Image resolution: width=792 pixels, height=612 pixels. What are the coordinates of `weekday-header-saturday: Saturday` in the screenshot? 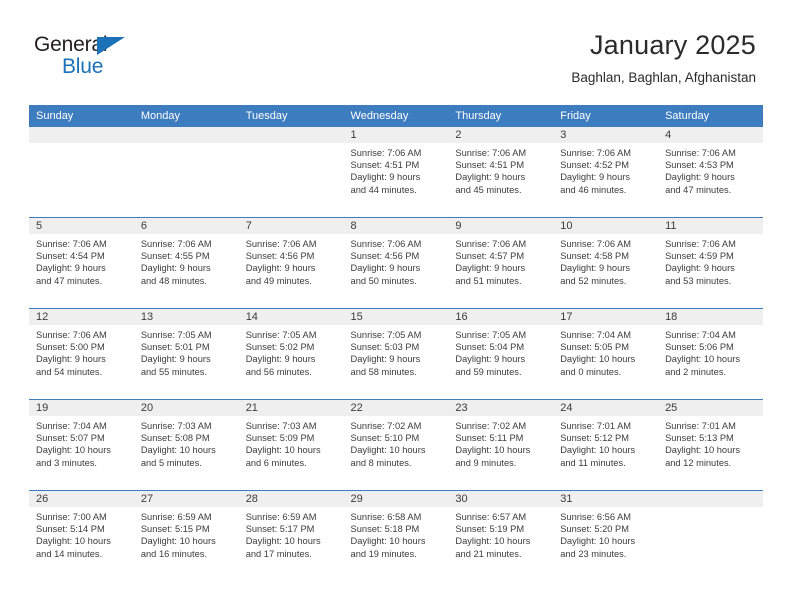 It's located at (710, 116).